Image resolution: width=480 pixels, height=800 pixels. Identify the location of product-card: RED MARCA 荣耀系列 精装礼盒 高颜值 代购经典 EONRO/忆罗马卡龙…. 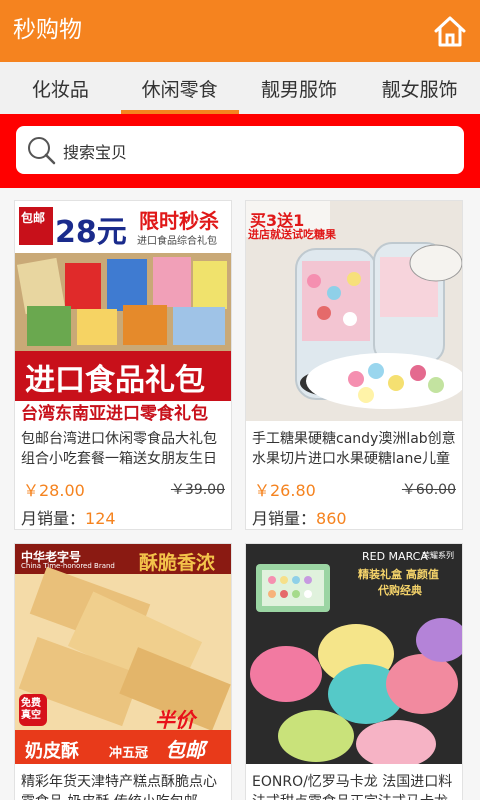
(354, 671).